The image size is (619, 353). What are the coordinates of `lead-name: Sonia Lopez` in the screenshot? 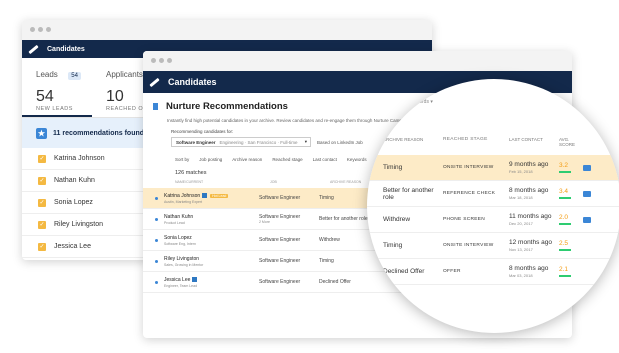 It's located at (73, 202).